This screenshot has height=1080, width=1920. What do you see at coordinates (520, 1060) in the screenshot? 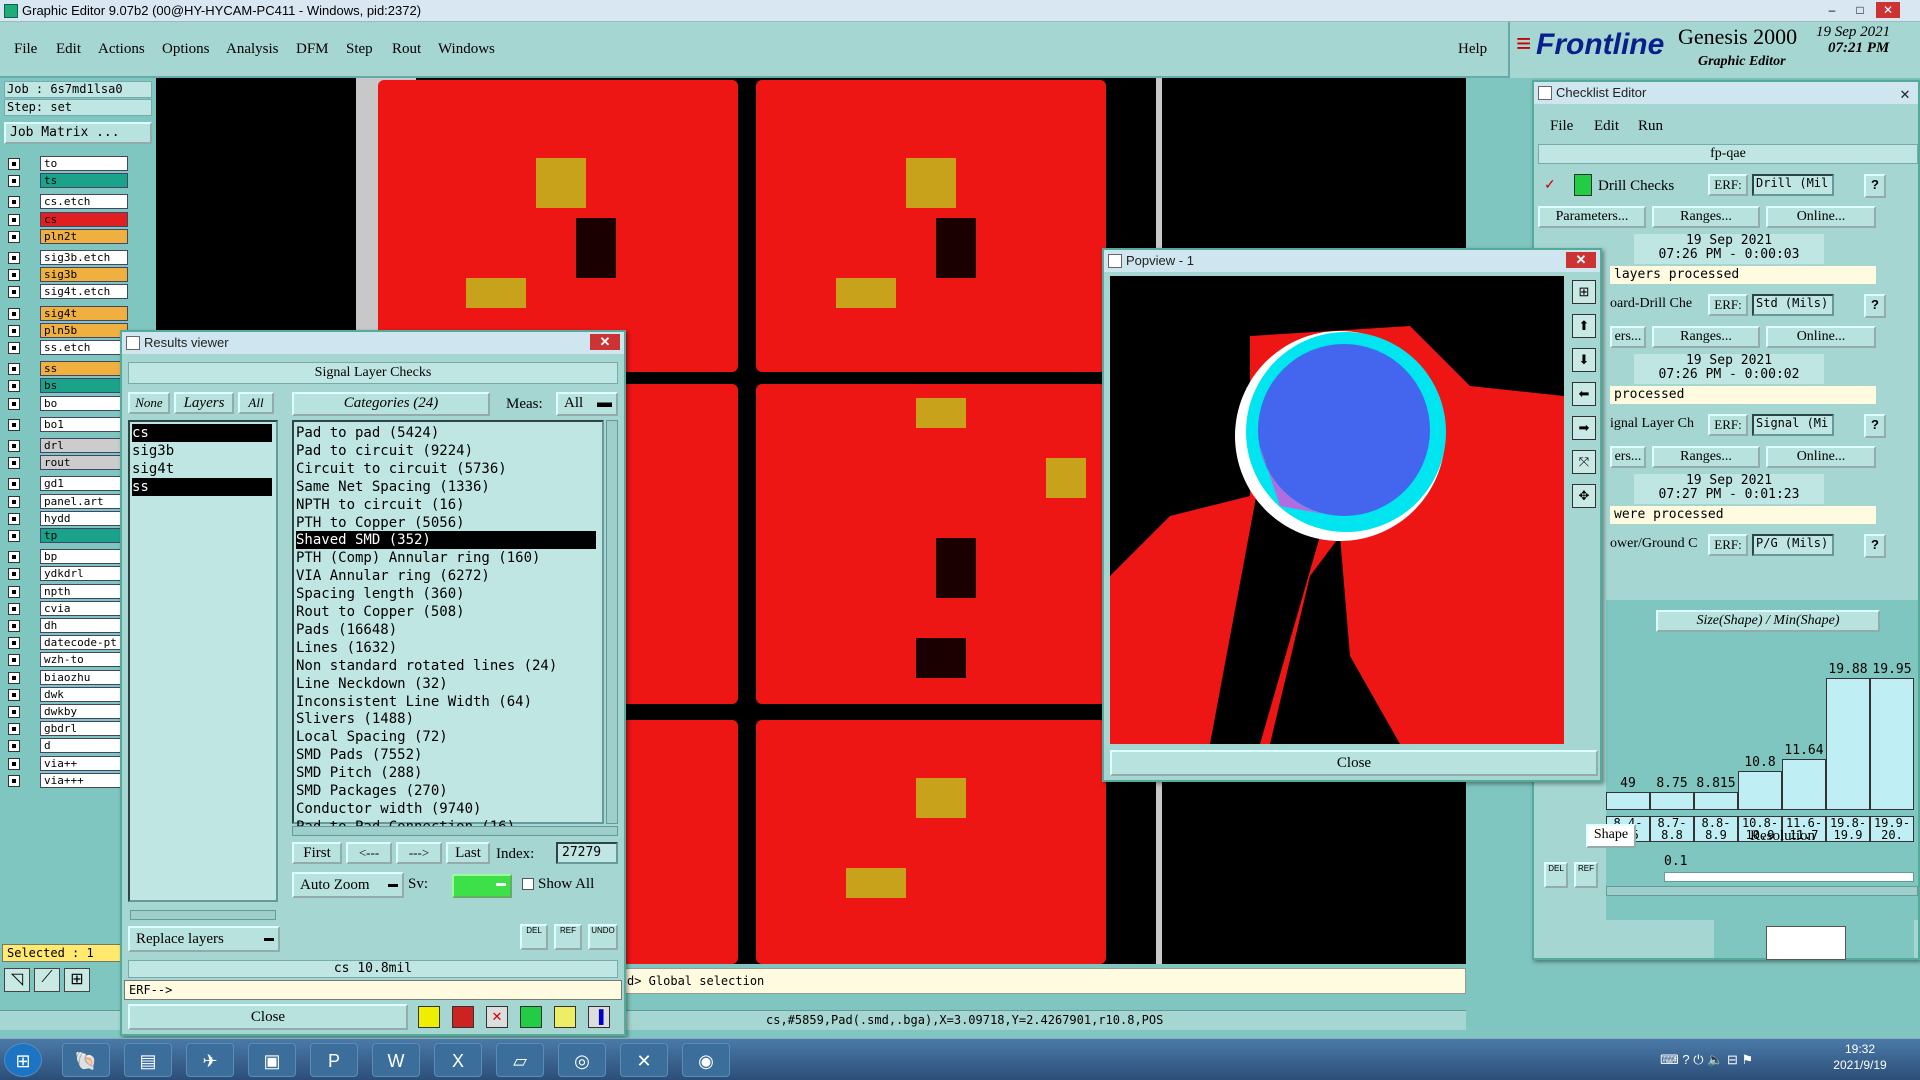
I see `taskbar-app-book-icon: ▱` at bounding box center [520, 1060].